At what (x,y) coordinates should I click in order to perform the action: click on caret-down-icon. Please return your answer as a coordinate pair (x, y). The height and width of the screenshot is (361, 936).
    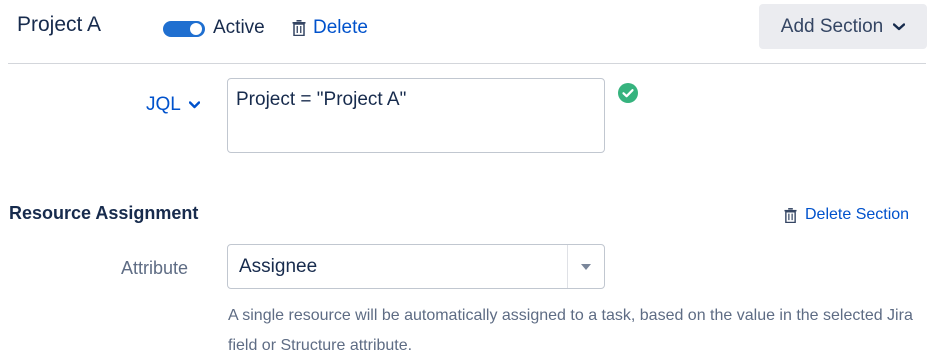
    Looking at the image, I should click on (586, 266).